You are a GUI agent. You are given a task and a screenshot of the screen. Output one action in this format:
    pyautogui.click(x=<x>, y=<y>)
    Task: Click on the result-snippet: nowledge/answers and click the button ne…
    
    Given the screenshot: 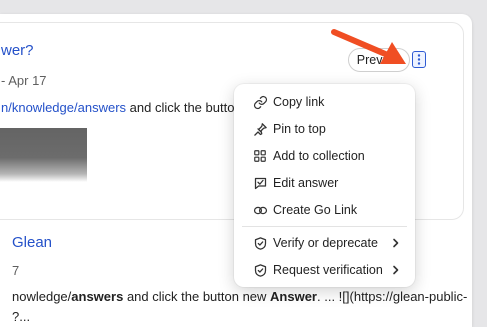 What is the action you would take?
    pyautogui.click(x=239, y=296)
    